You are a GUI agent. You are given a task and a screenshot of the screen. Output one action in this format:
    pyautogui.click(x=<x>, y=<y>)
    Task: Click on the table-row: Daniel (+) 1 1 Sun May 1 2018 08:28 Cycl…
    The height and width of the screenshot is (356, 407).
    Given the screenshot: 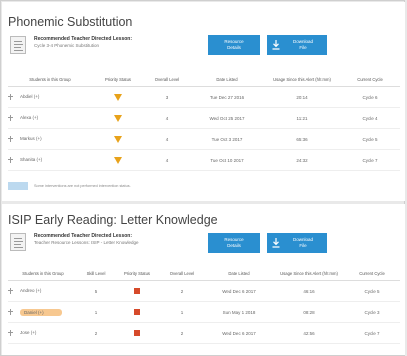 What is the action you would take?
    pyautogui.click(x=204, y=312)
    